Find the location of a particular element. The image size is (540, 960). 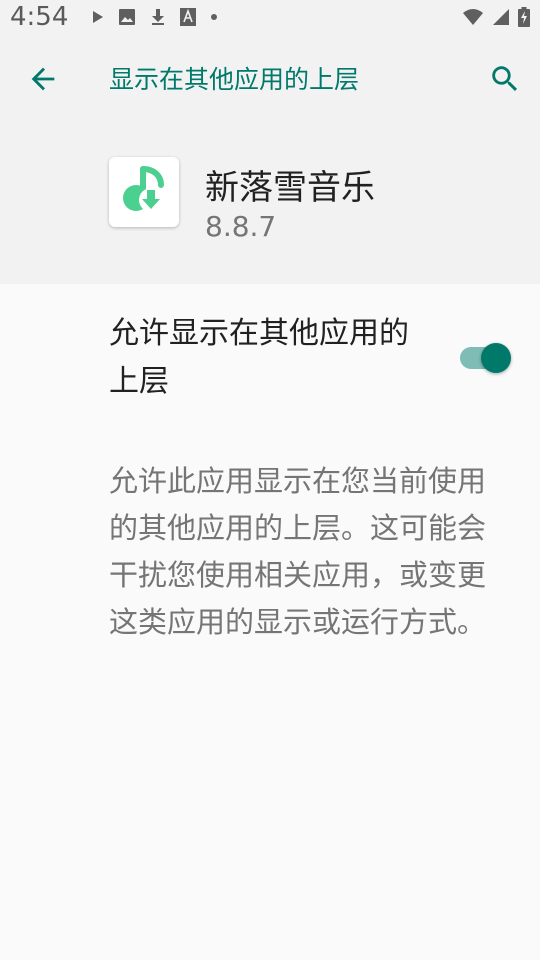

download-icon is located at coordinates (158, 17).